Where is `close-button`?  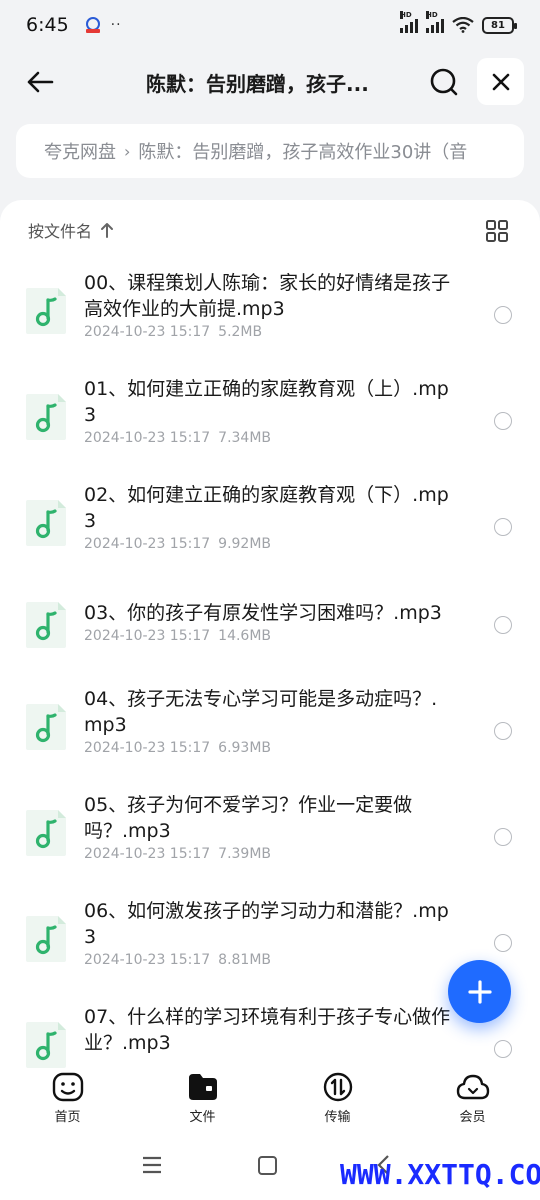 close-button is located at coordinates (500, 81).